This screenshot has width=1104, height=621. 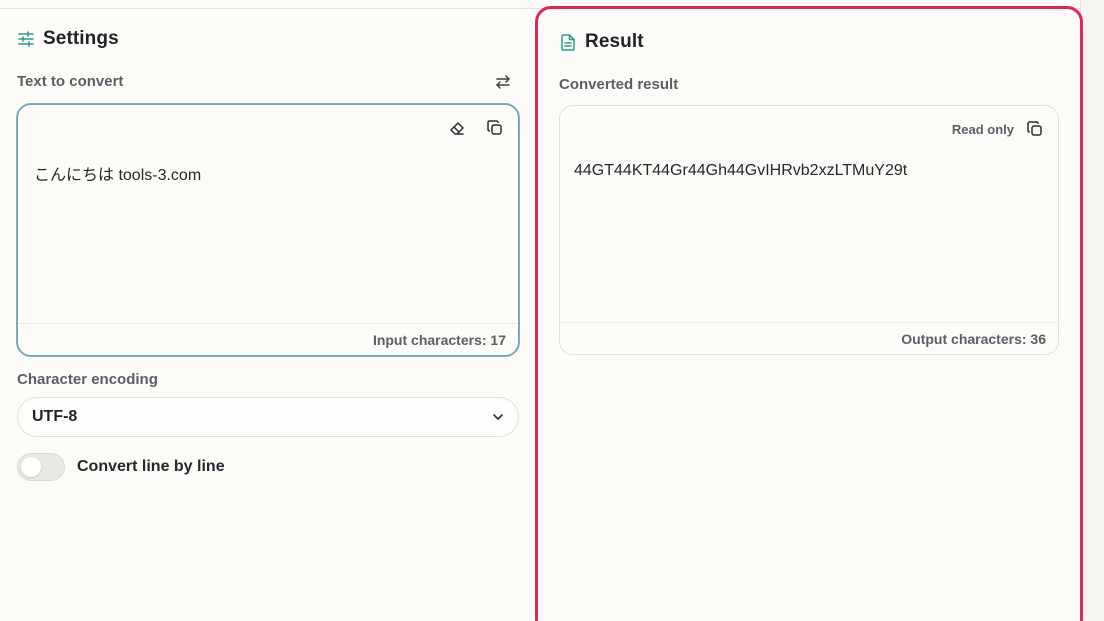 What do you see at coordinates (70, 81) in the screenshot?
I see `input-label: Text to convert` at bounding box center [70, 81].